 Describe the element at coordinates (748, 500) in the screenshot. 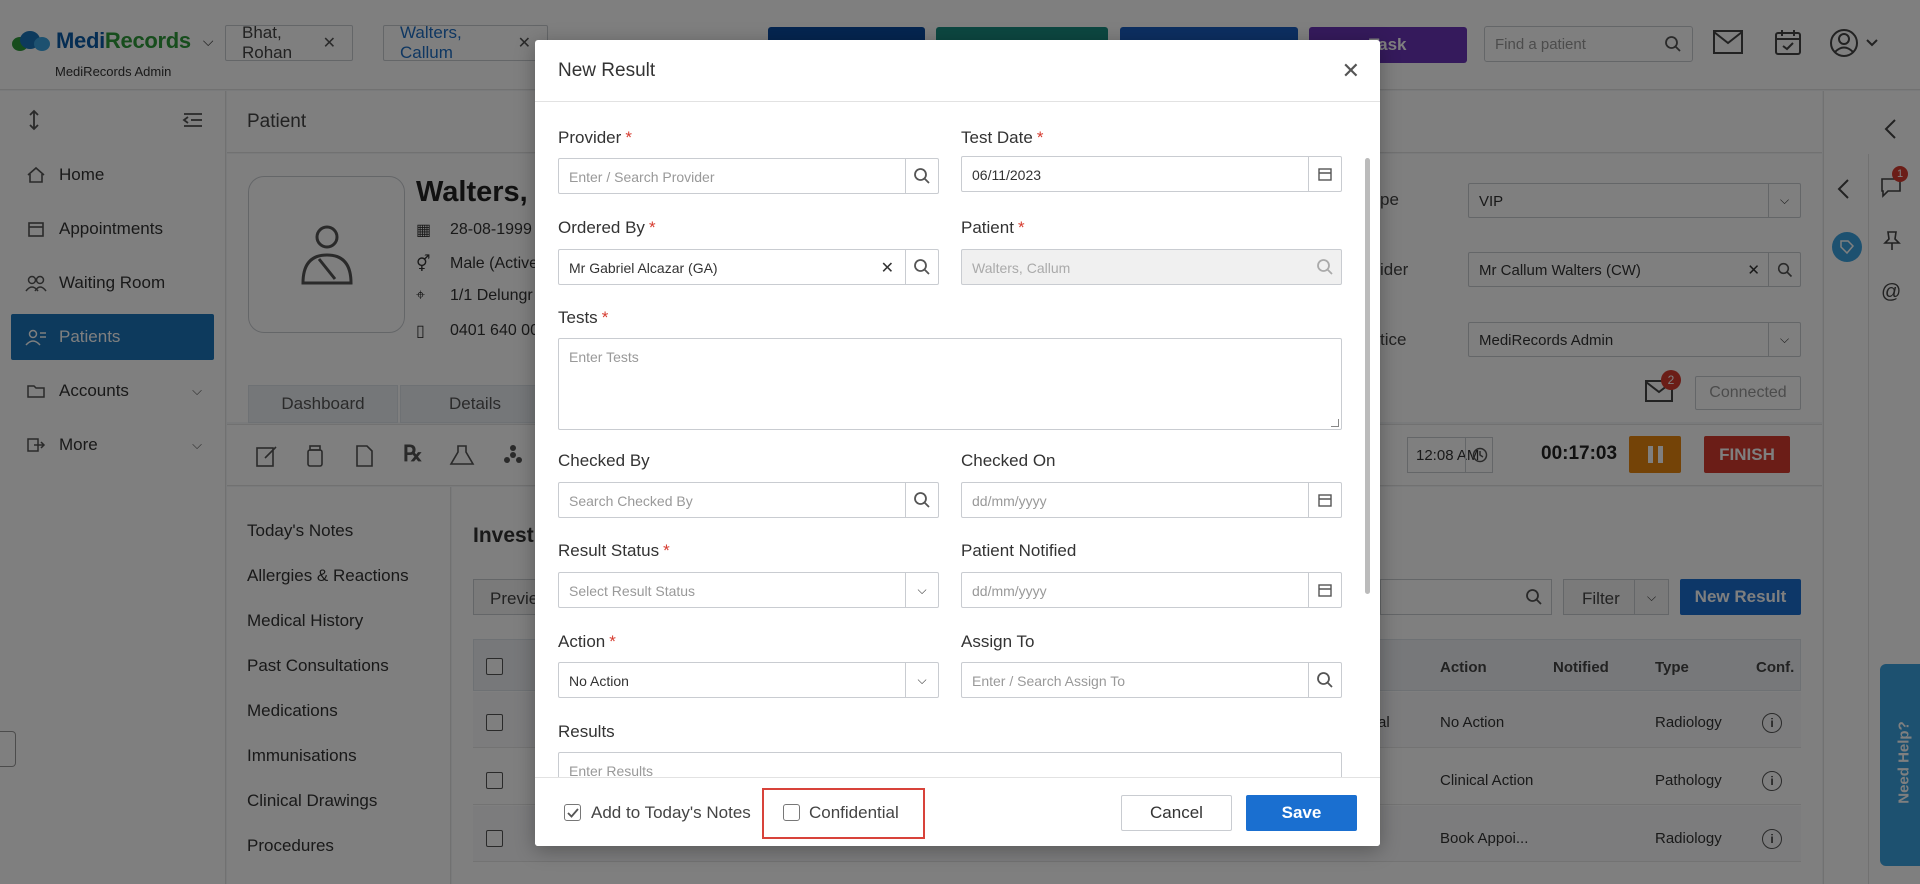

I see `checked-by-input: Search Checked By` at that location.